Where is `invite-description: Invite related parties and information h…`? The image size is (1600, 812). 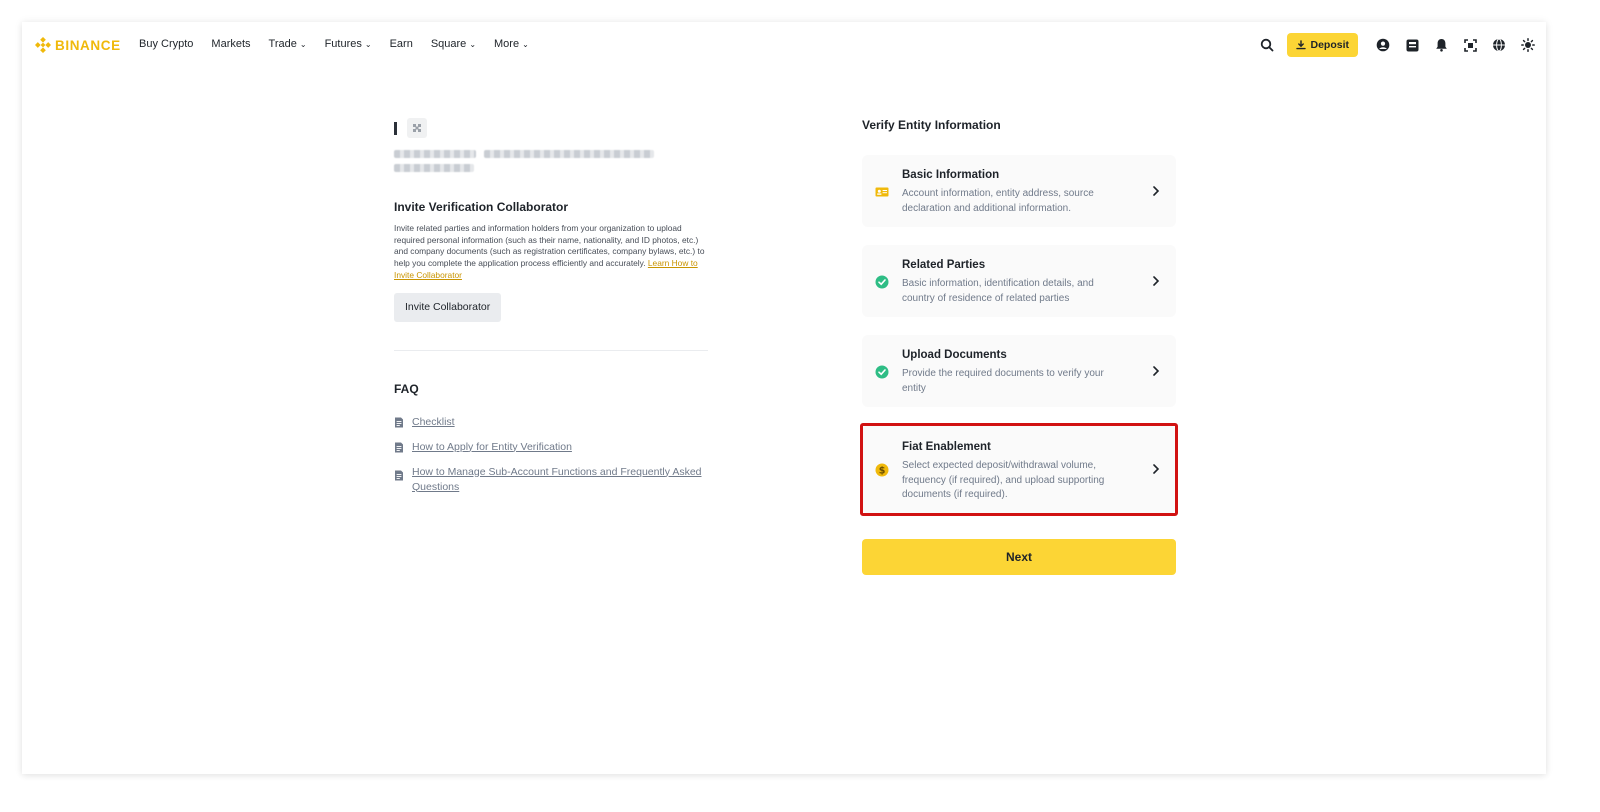
invite-description: Invite related parties and information h… is located at coordinates (550, 252).